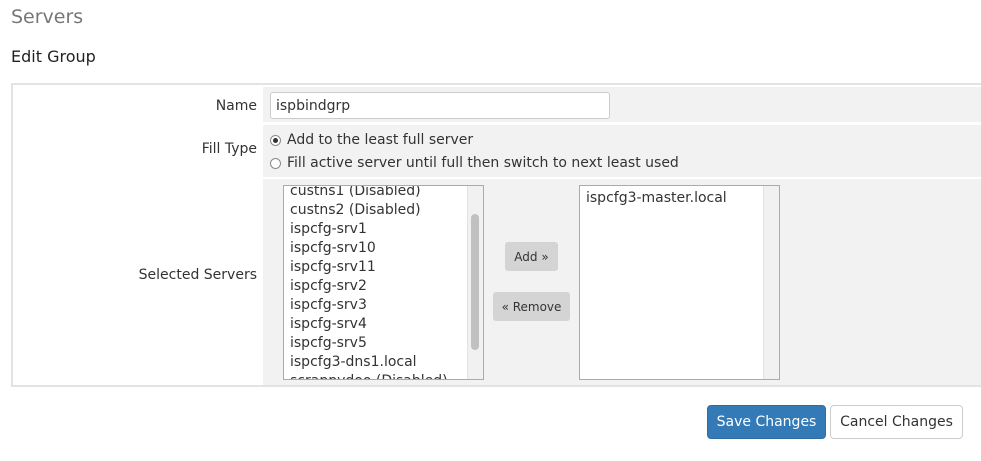 This screenshot has width=981, height=461. What do you see at coordinates (531, 256) in the screenshot?
I see `add-button: Add »` at bounding box center [531, 256].